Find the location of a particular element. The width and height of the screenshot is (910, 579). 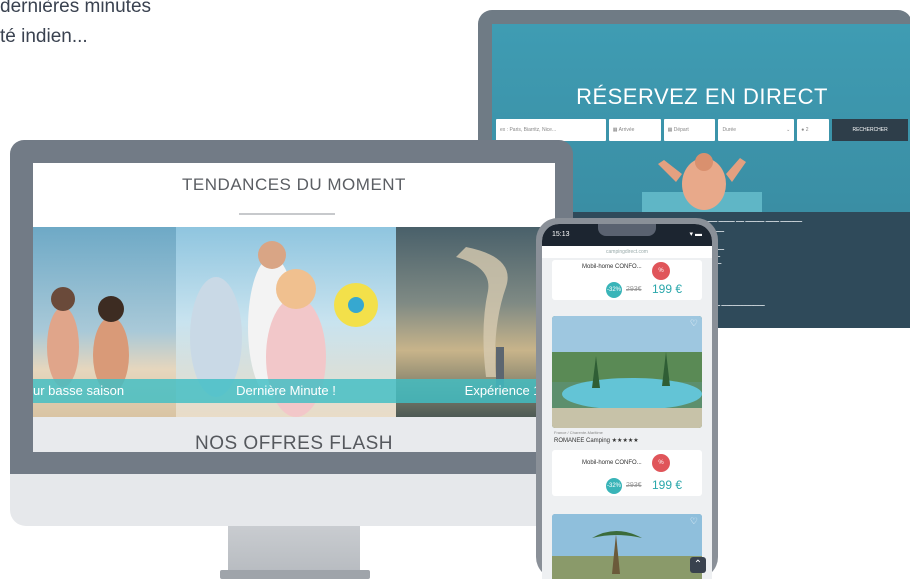

offer-card-2: Mobil-home CONFO... % -32% 293€ 199 € is located at coordinates (627, 473).